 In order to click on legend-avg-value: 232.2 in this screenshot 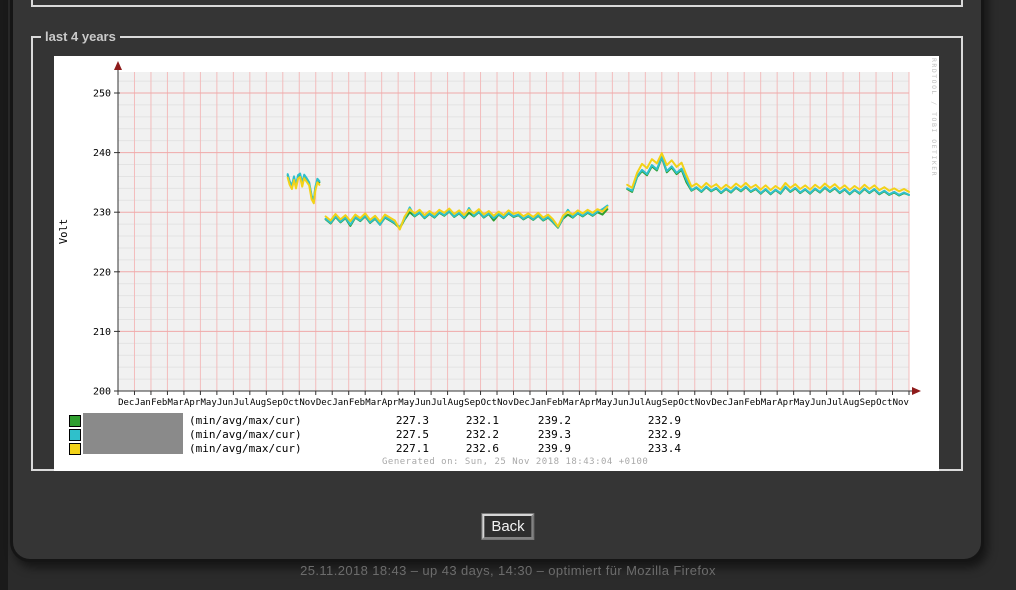, I will do `click(482, 434)`.